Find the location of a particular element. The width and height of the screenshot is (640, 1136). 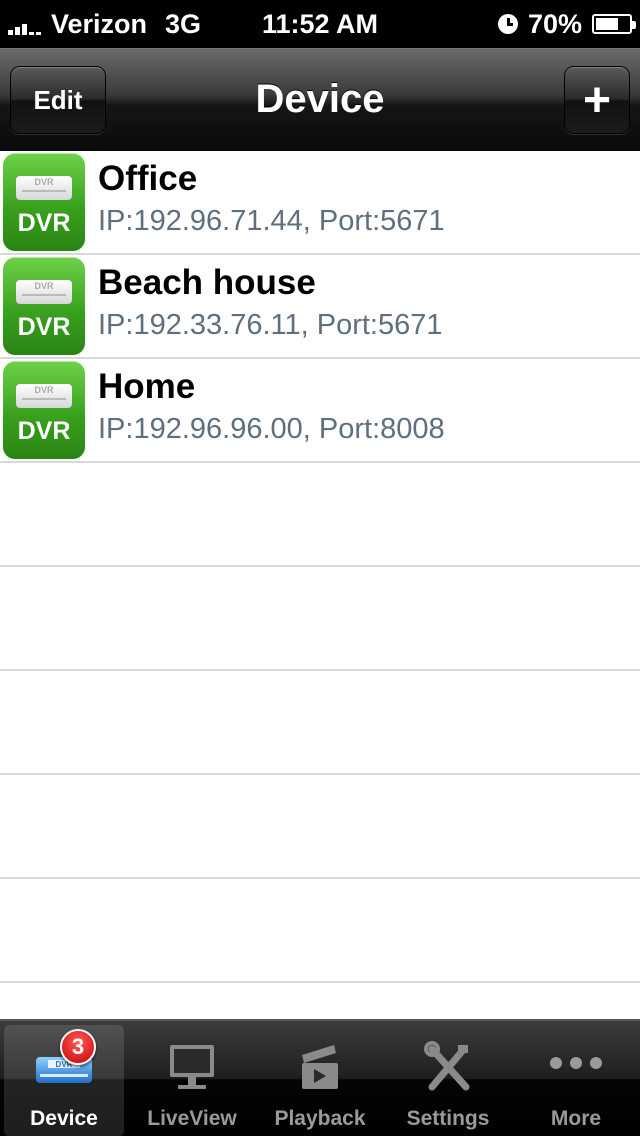

status-right: 70% is located at coordinates (566, 24).